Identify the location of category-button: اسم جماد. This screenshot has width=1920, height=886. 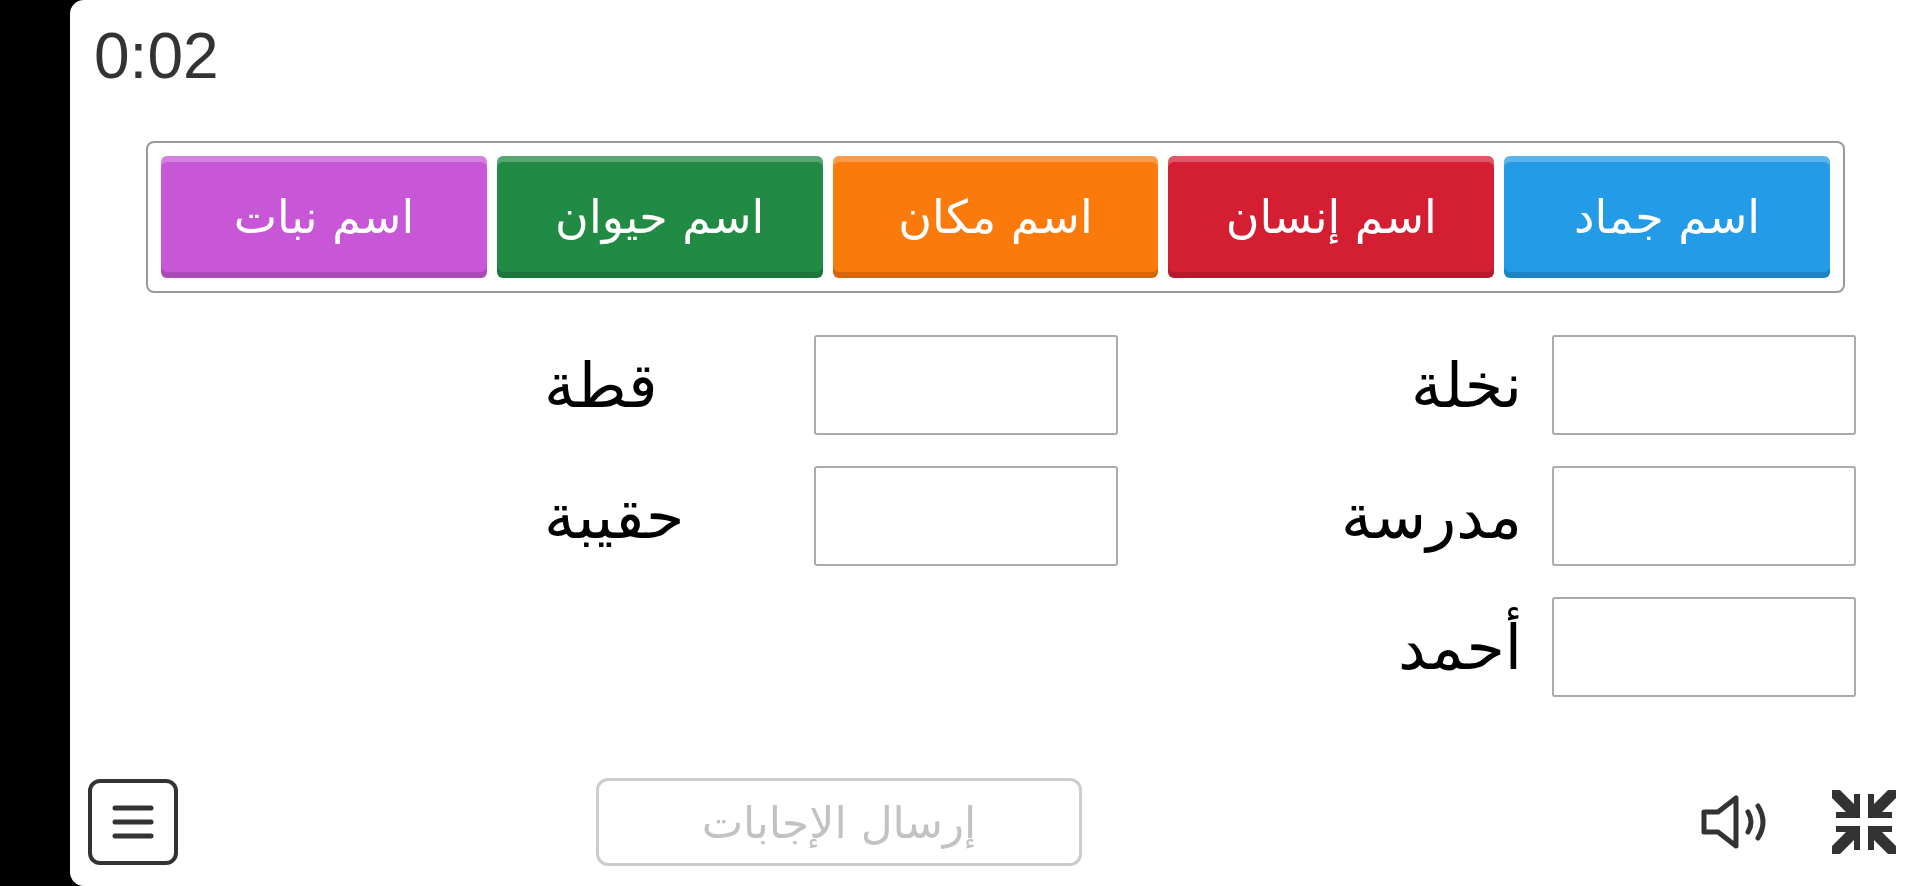
(1667, 217).